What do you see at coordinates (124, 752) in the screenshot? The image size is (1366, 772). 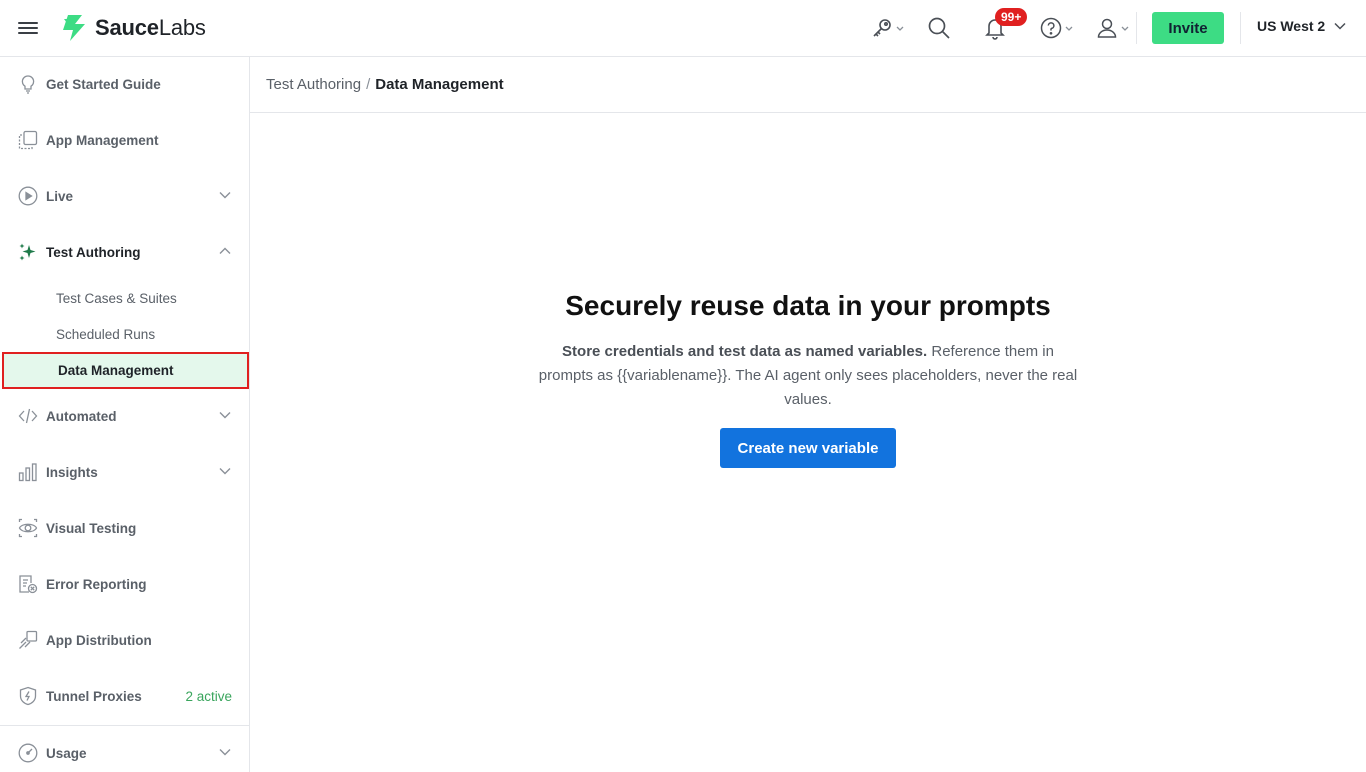 I see `sidebar-item-usage: Usage` at bounding box center [124, 752].